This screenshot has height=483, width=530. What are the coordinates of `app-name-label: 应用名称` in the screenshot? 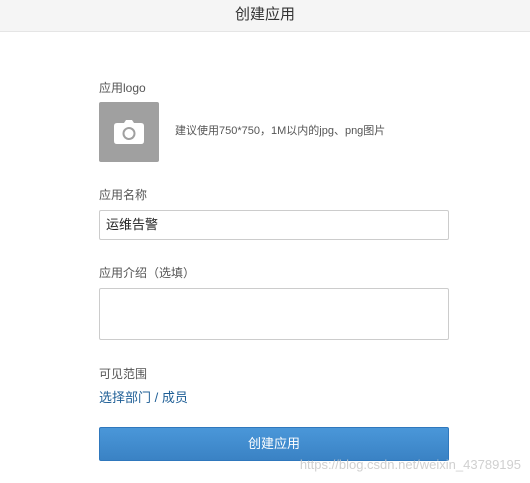 It's located at (123, 195).